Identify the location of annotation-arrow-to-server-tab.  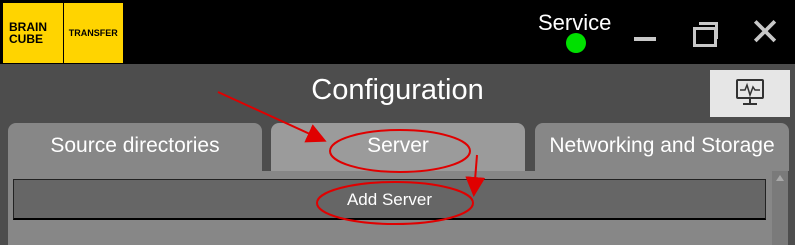
(272, 117).